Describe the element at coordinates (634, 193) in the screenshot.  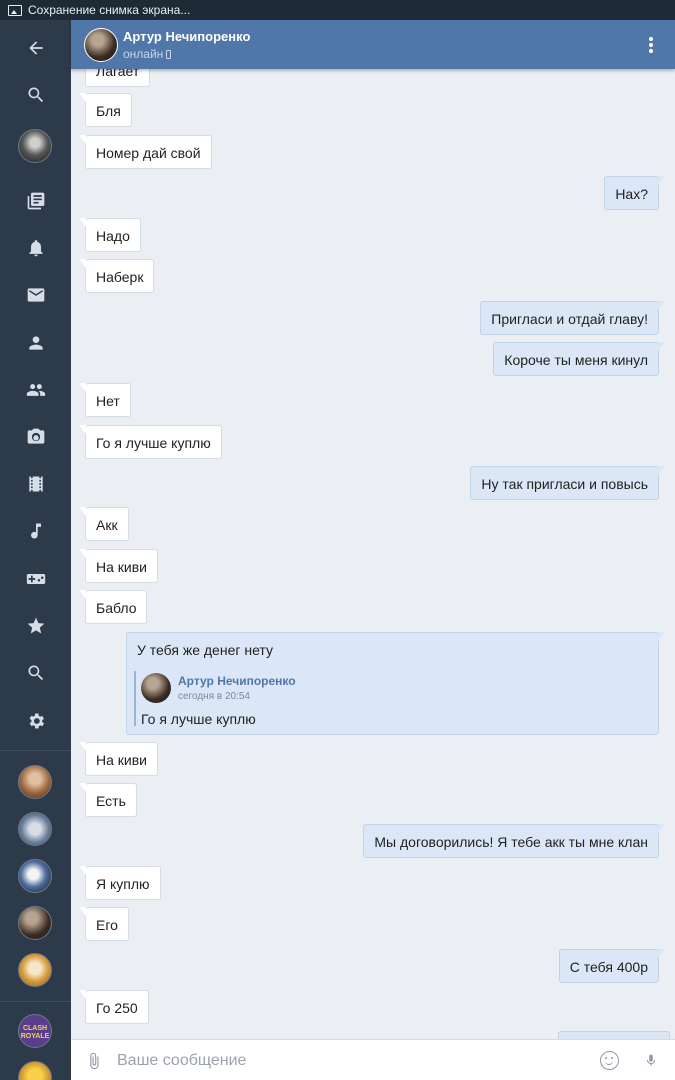
I see `message-outgoing: Нах?` at that location.